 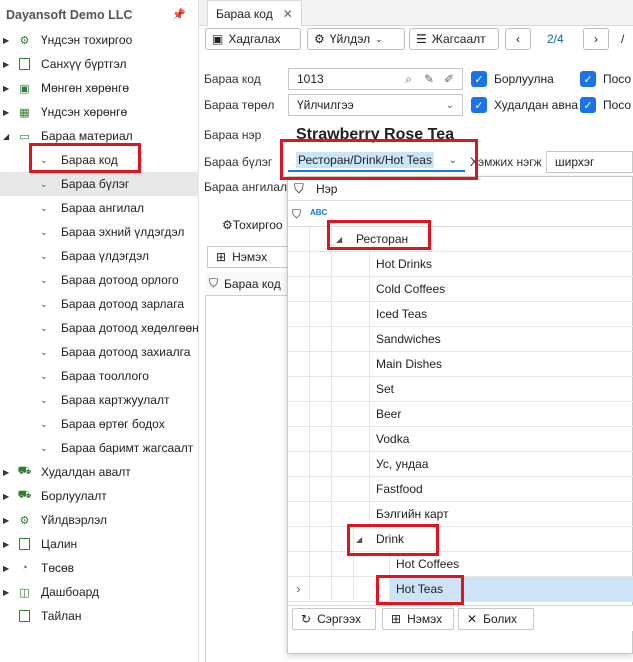 I want to click on sidebar-item-production: ▶ ⚙ Үйлдвэрлэл, so click(x=99, y=520).